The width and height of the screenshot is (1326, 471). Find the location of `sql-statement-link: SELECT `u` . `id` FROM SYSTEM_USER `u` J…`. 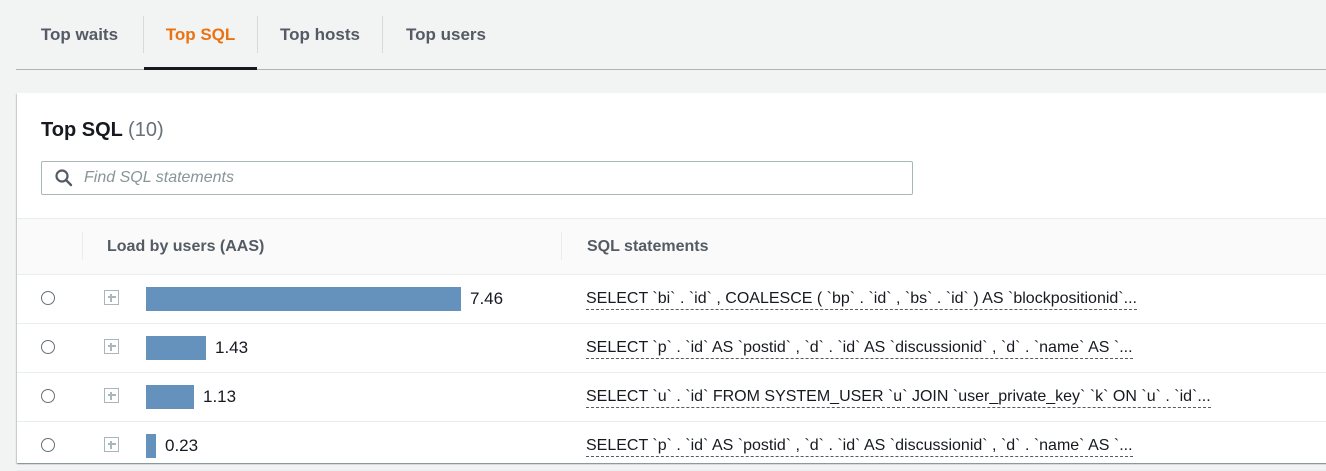

sql-statement-link: SELECT `u` . `id` FROM SYSTEM_USER `u` J… is located at coordinates (898, 398).